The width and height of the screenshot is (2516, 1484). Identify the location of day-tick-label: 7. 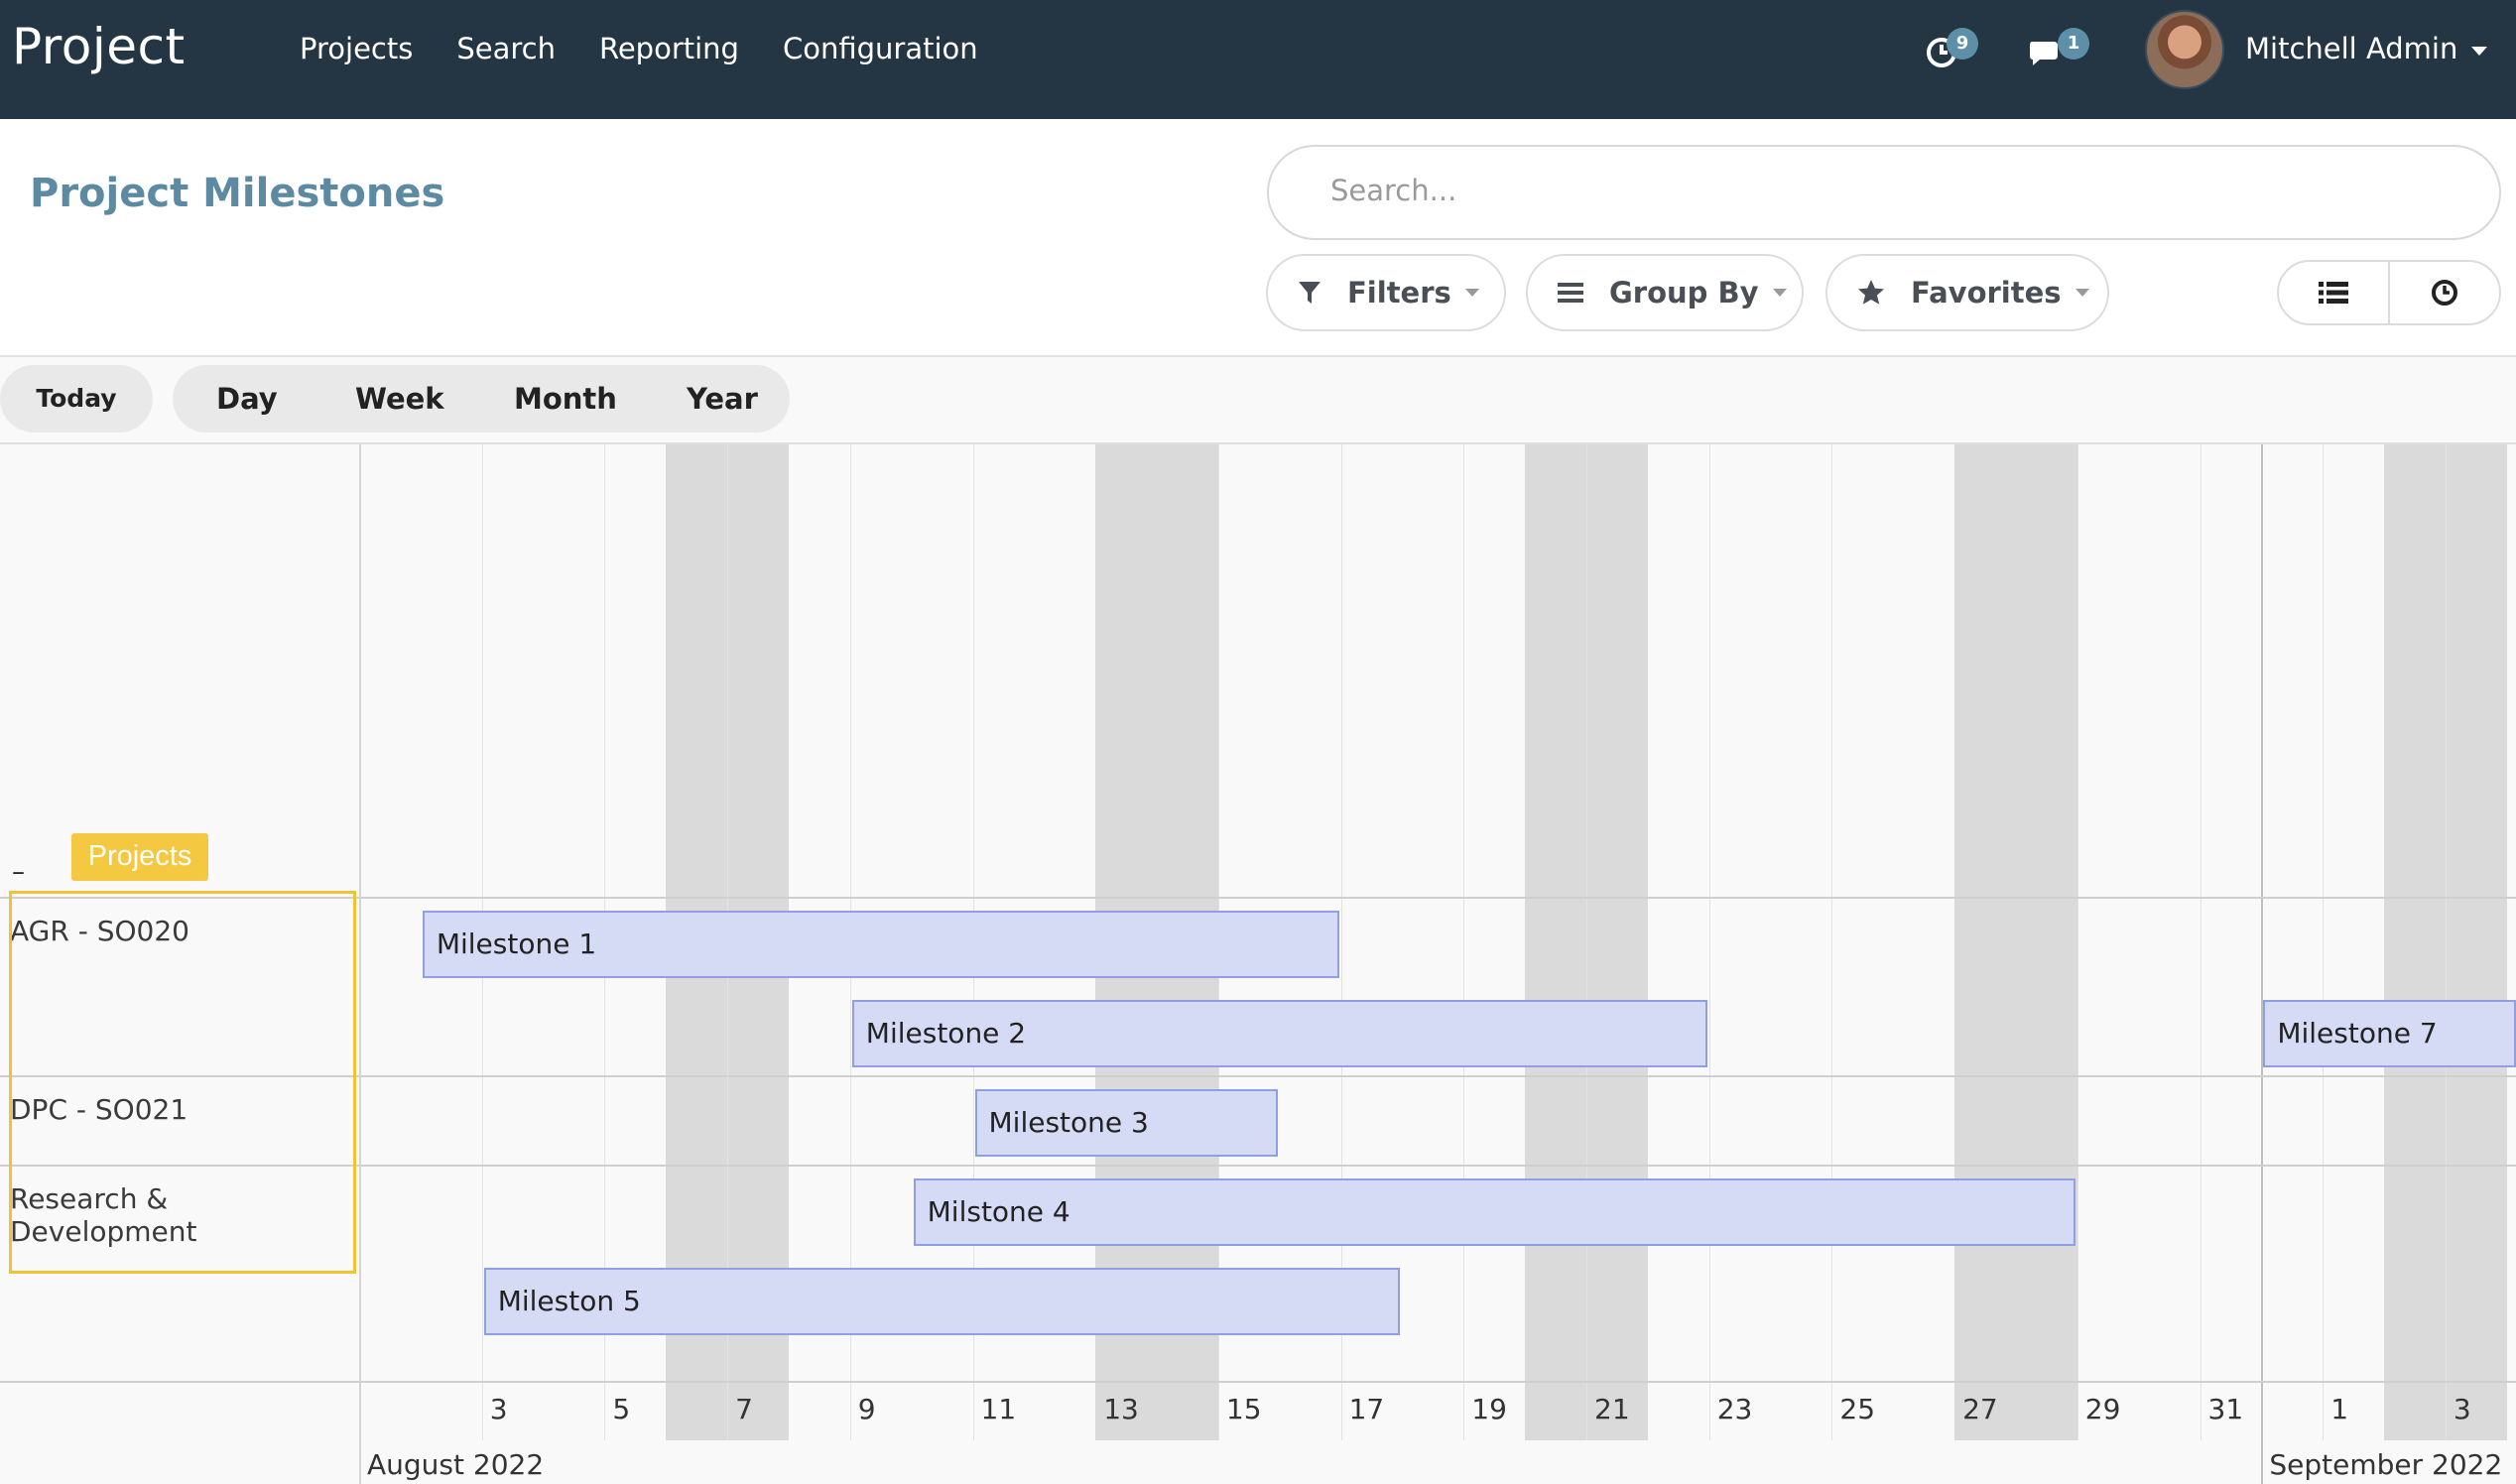
(744, 1409).